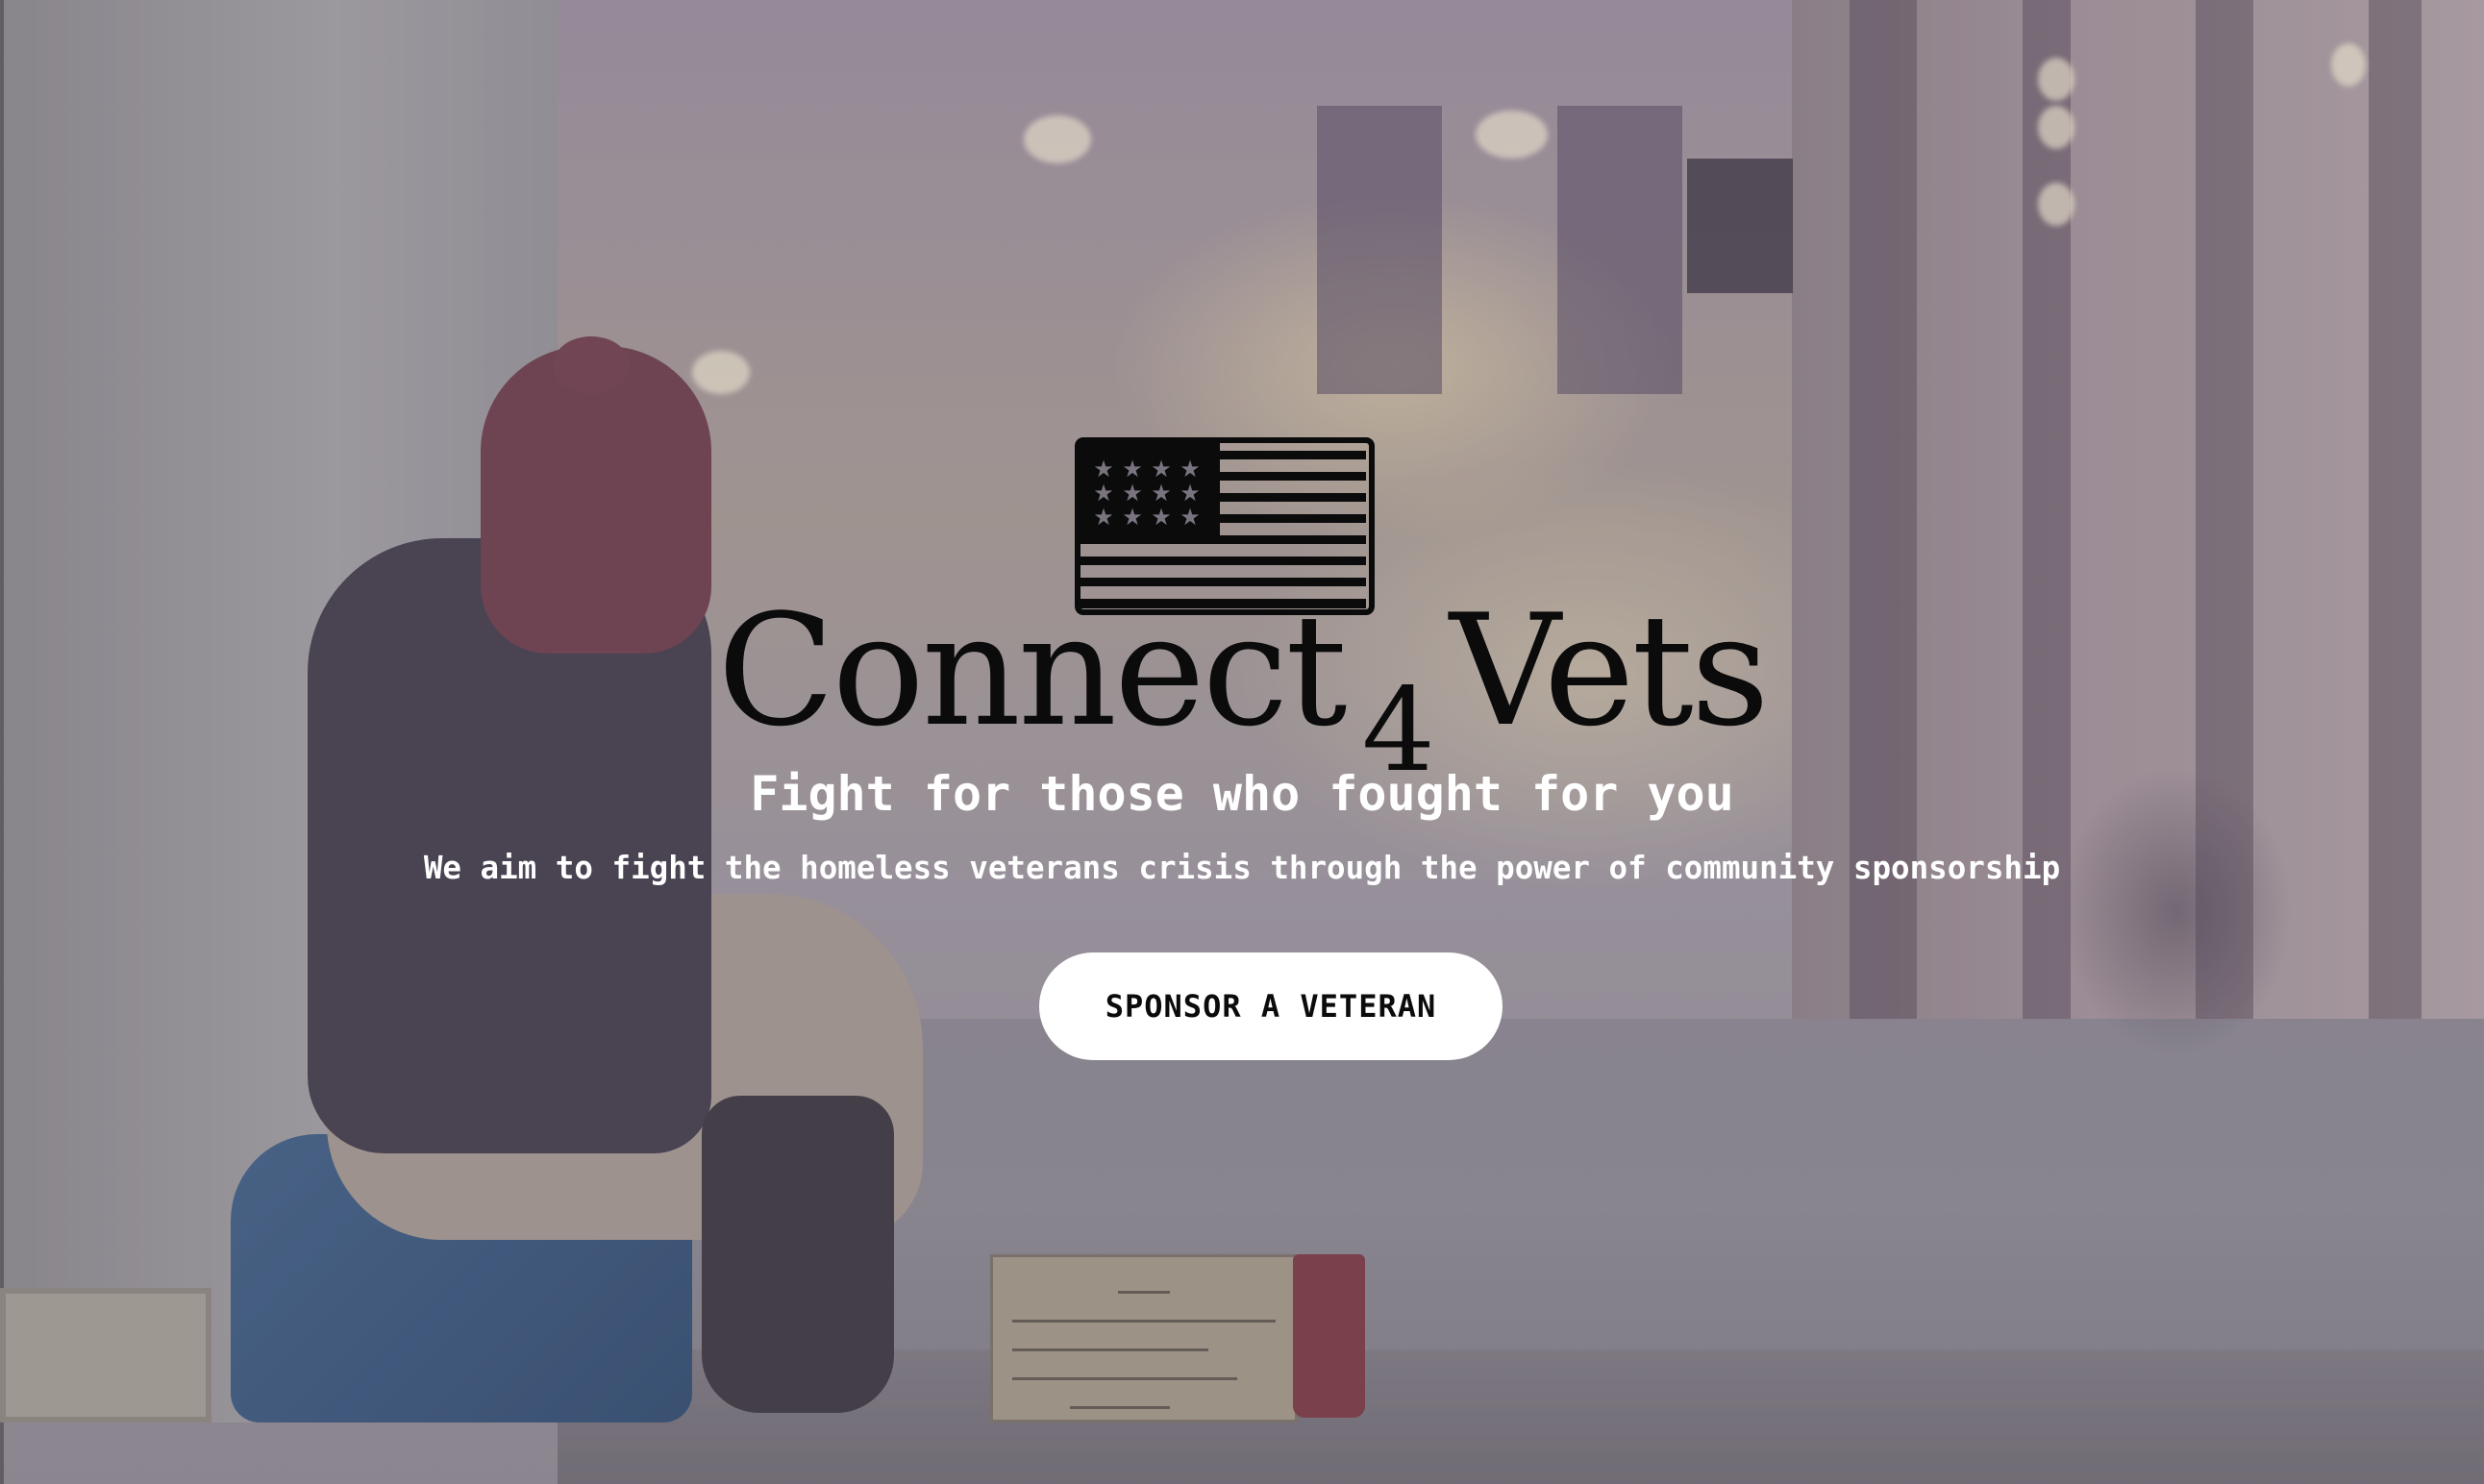  Describe the element at coordinates (1609, 670) in the screenshot. I see `brand-name-end: Vets` at that location.